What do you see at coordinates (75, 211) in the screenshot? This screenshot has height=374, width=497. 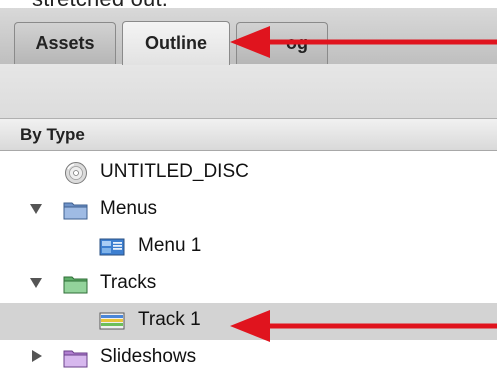 I see `folder-blue-icon` at bounding box center [75, 211].